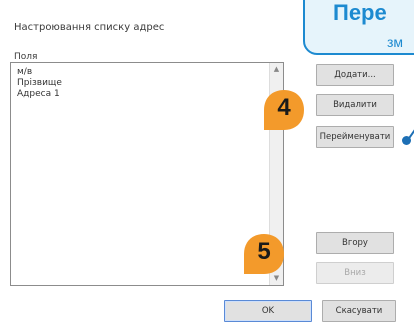  I want to click on list-item: Прізвище, so click(39, 83).